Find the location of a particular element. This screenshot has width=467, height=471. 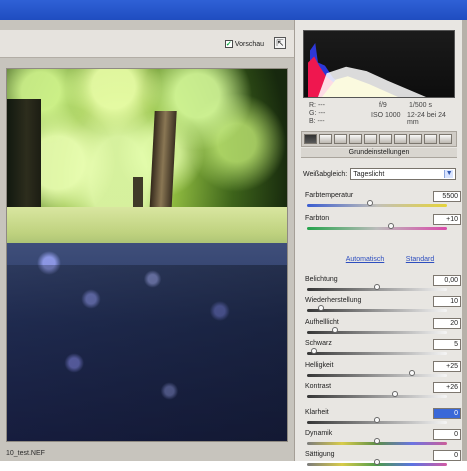

adjustment-label: Kontrast is located at coordinates (318, 386).